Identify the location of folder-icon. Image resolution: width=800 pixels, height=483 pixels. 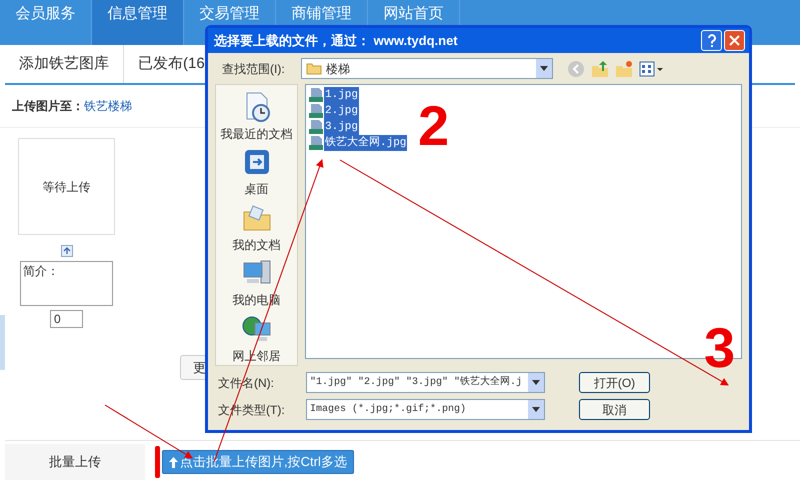
(314, 69).